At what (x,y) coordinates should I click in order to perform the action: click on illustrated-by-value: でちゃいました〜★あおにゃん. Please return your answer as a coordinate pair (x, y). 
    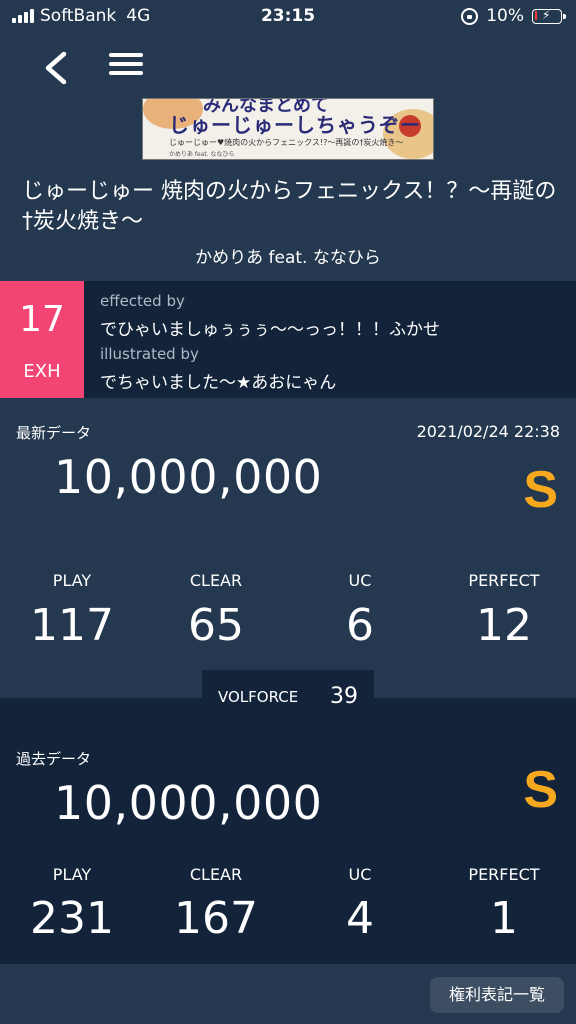
    Looking at the image, I should click on (218, 383).